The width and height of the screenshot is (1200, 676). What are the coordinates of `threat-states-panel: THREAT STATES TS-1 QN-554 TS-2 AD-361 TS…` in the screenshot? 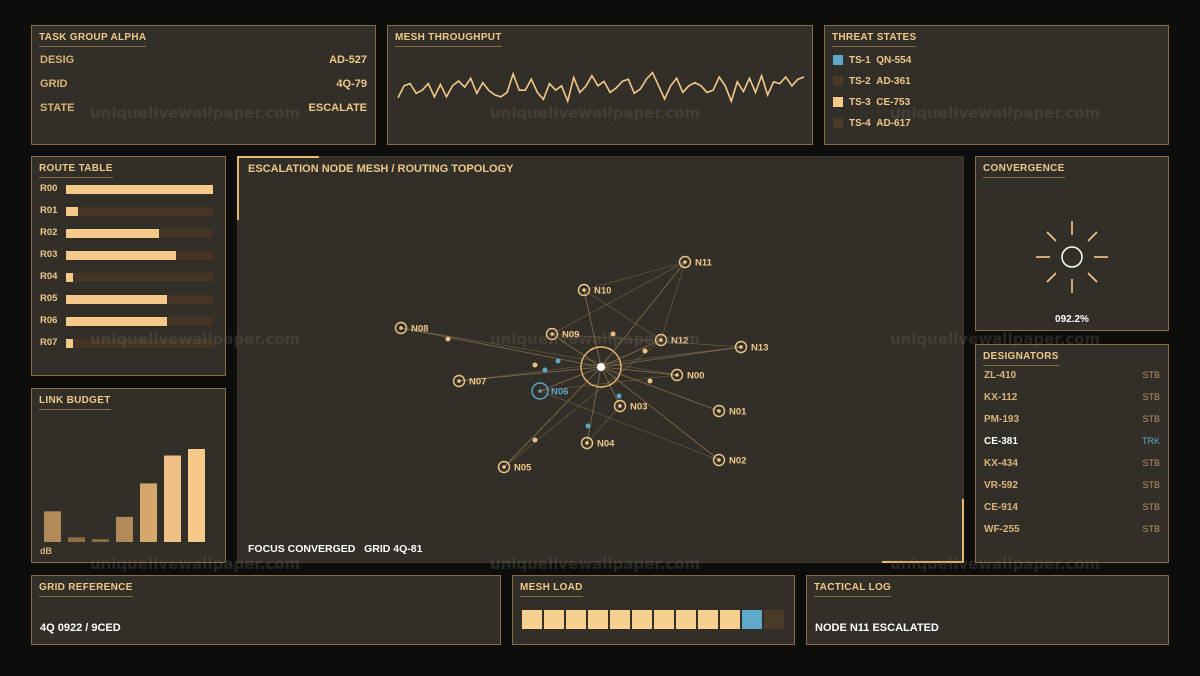 It's located at (996, 85).